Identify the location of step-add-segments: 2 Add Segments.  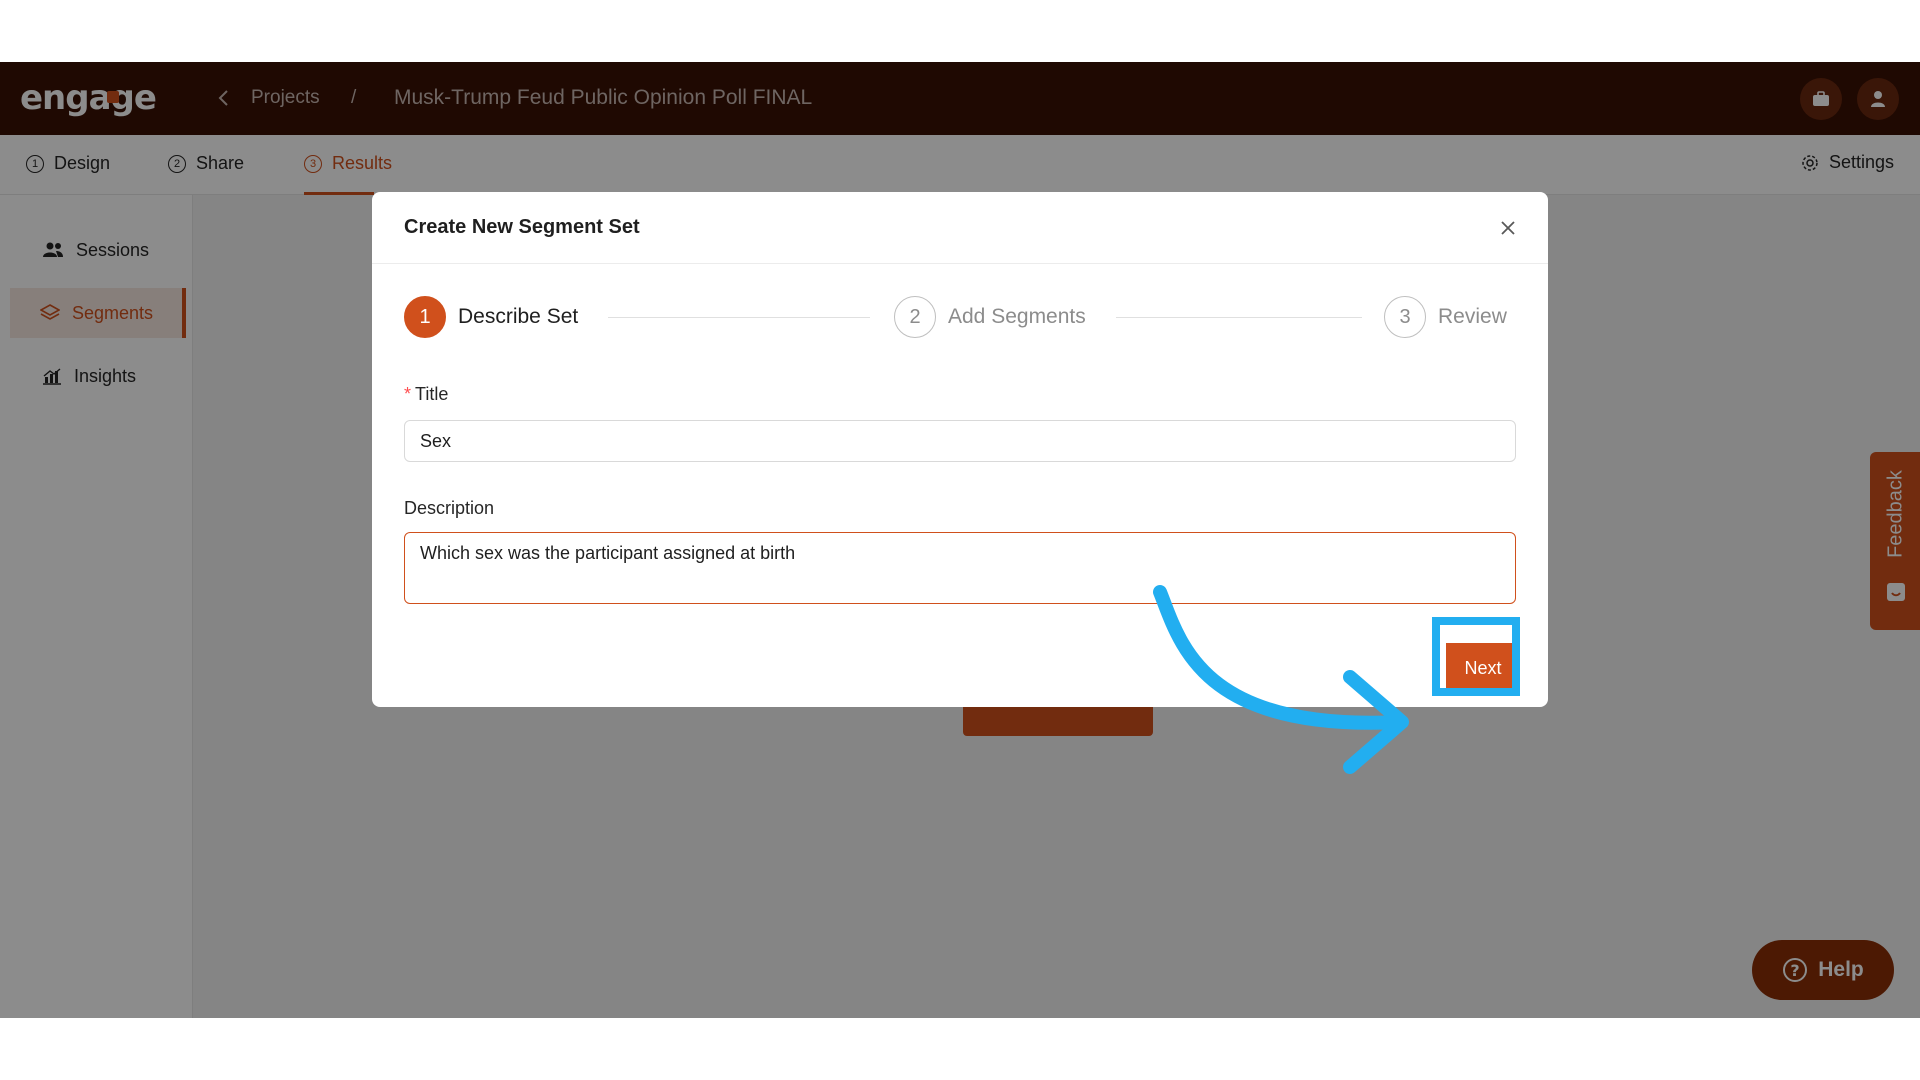
(990, 317).